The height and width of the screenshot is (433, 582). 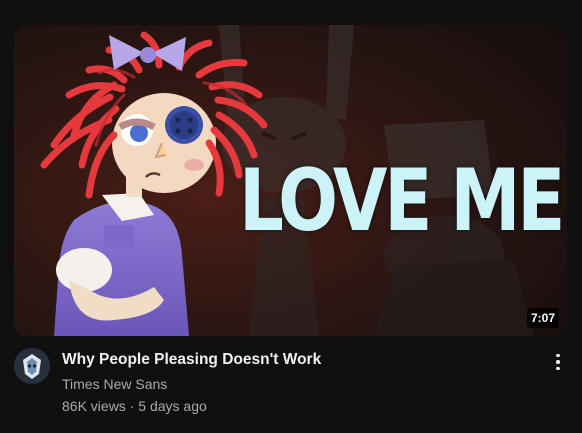 I want to click on channel-name: Times New Sans, so click(x=297, y=384).